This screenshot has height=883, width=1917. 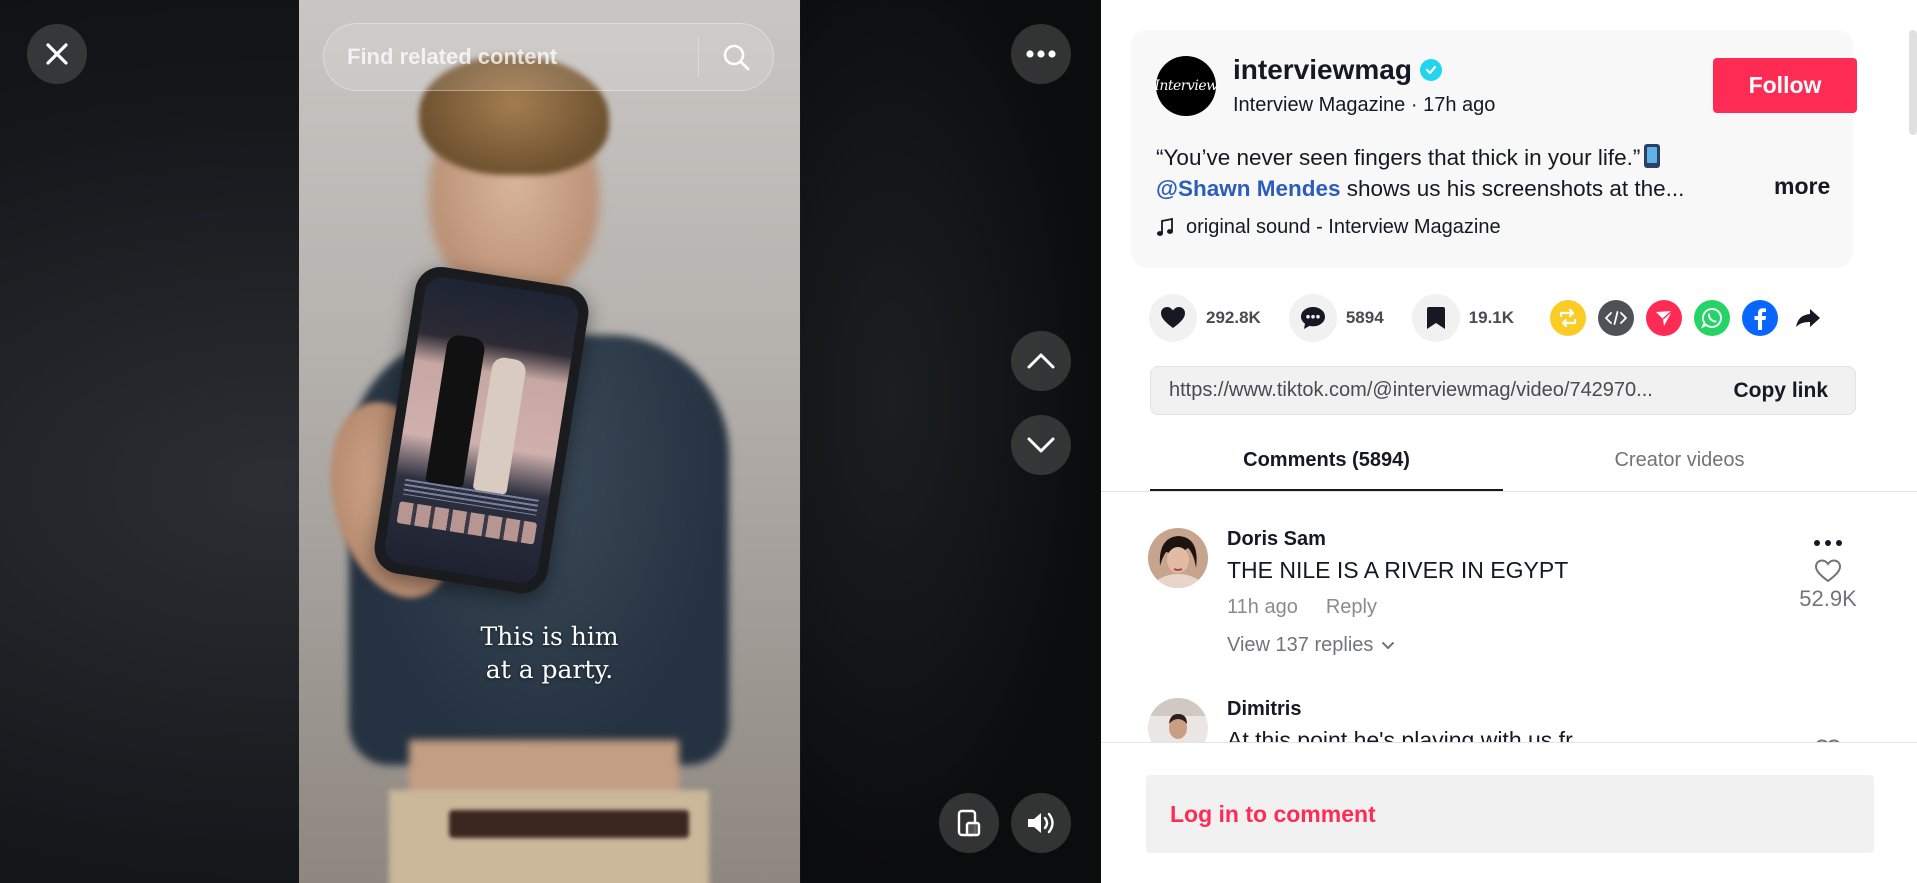 I want to click on video-caption: This is him at a party., so click(x=549, y=653).